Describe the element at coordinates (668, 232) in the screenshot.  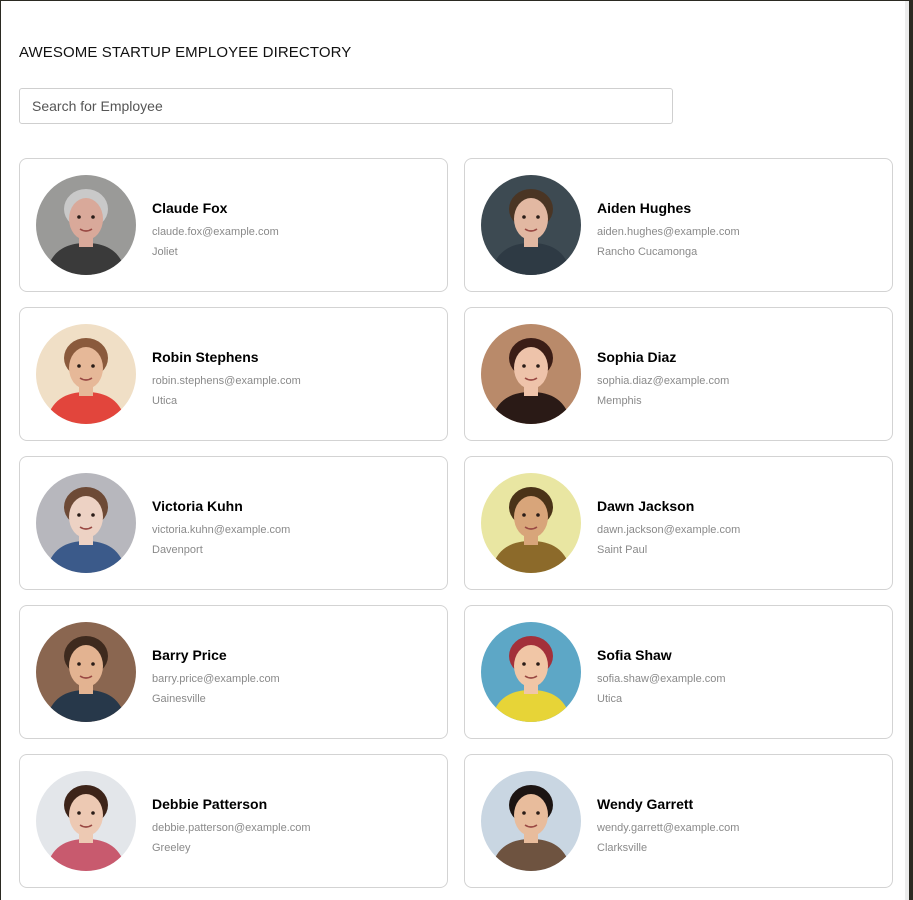
I see `employee-email: aiden.hughes@example.com` at that location.